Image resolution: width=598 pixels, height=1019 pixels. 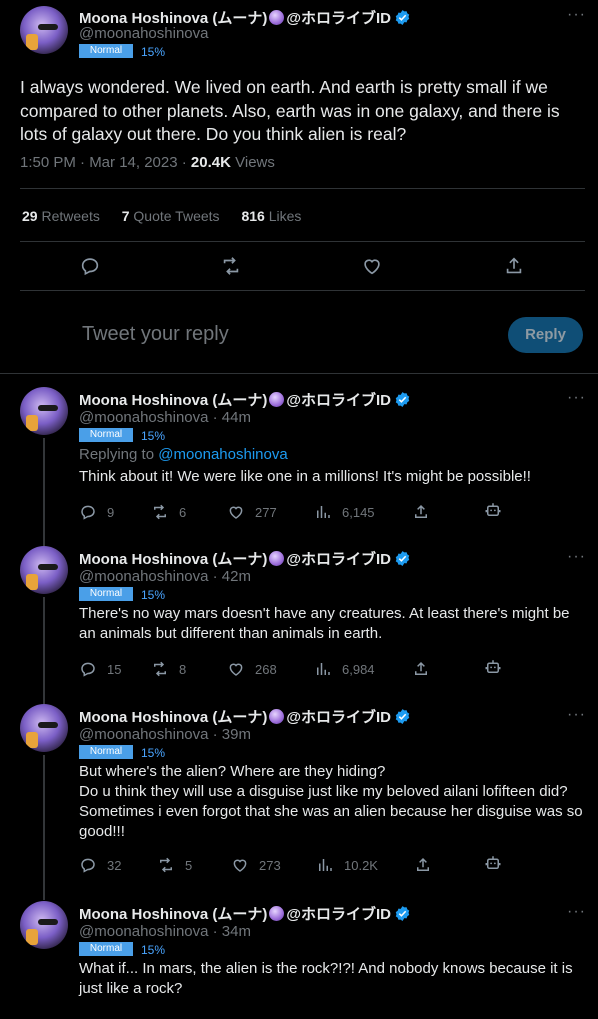 I want to click on views-count: 10.2K, so click(x=361, y=865).